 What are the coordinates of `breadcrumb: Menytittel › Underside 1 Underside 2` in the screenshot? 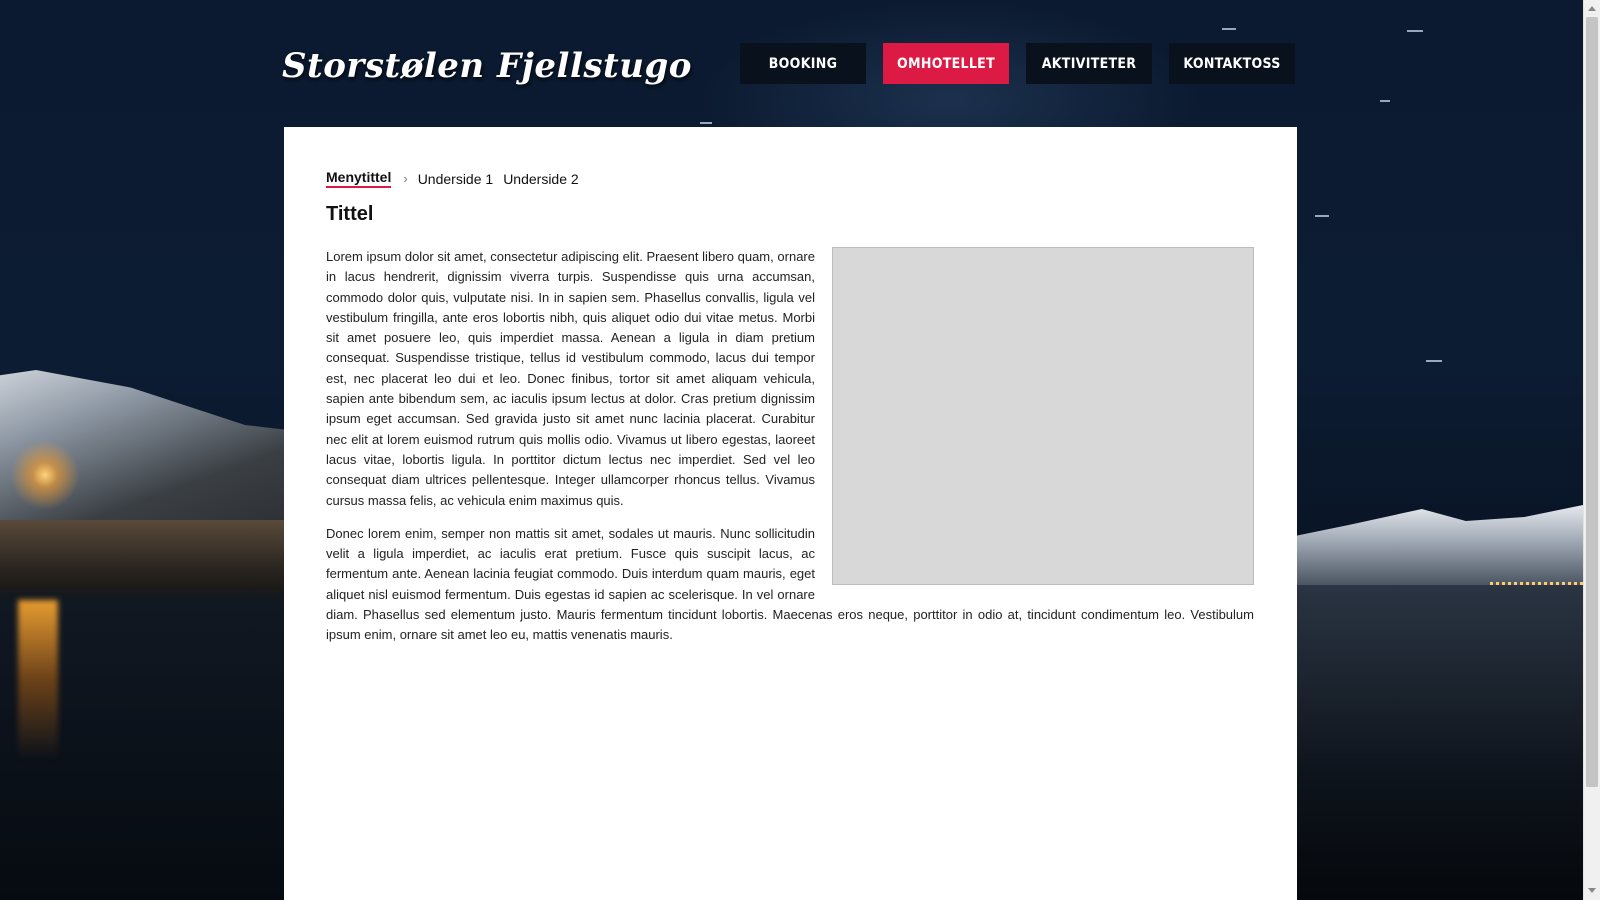 It's located at (457, 178).